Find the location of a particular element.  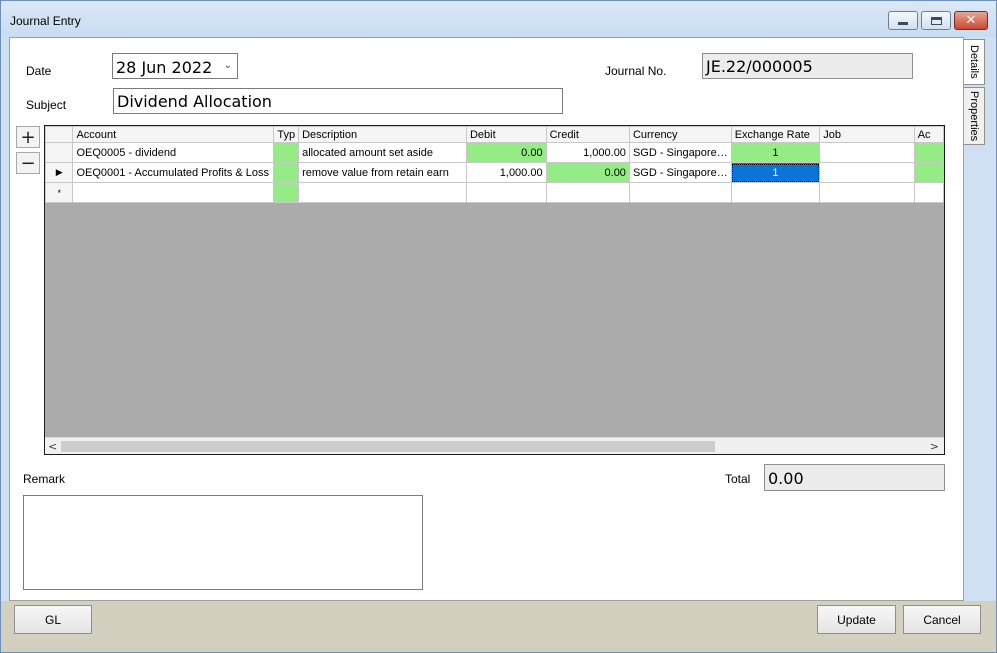

account-cell: OEQ0005 - dividend is located at coordinates (173, 152).